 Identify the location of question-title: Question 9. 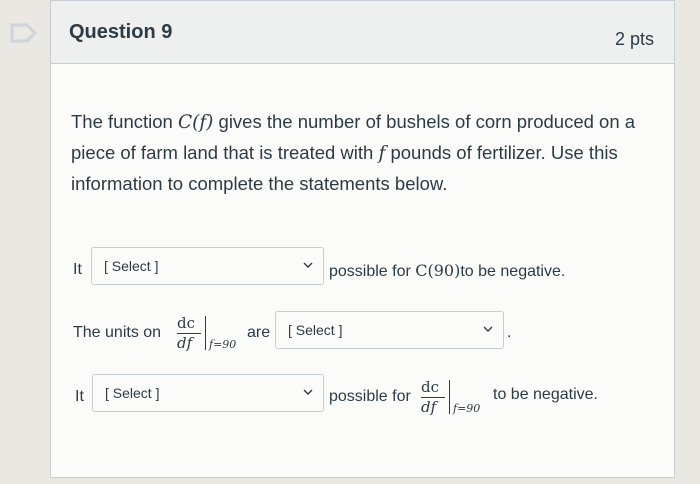
(121, 32).